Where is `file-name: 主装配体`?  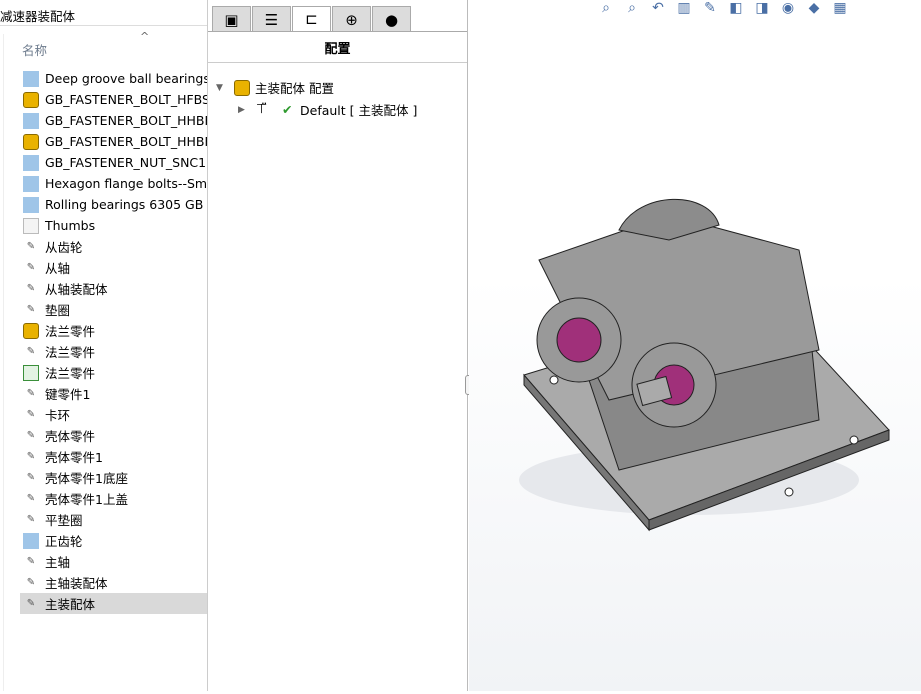 file-name: 主装配体 is located at coordinates (70, 604).